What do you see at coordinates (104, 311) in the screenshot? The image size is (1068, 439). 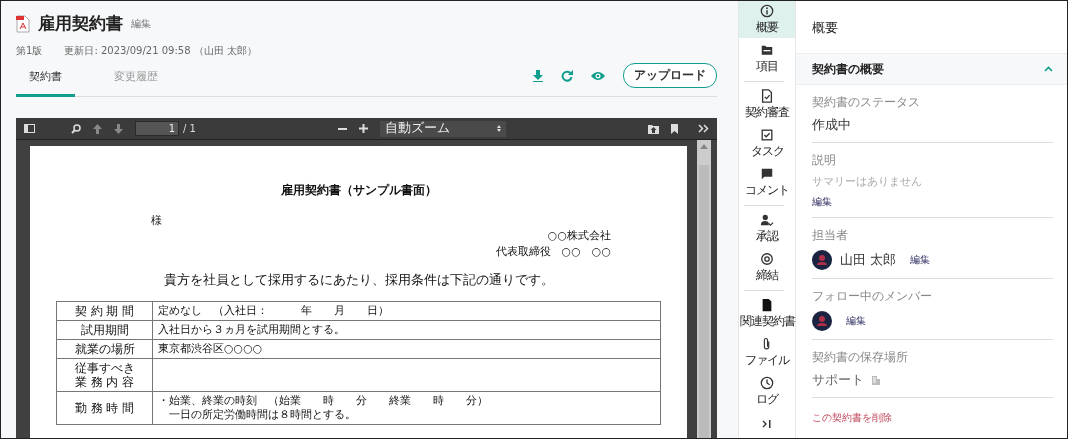 I see `table-cell: 契 約 期 間` at bounding box center [104, 311].